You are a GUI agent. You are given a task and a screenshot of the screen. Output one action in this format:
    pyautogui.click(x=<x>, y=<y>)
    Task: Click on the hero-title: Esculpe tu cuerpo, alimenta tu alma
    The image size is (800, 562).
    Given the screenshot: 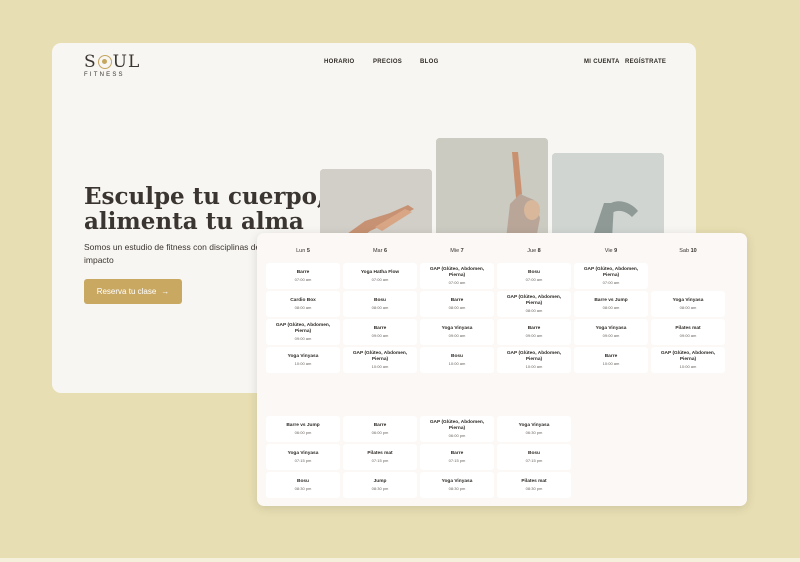 What is the action you would take?
    pyautogui.click(x=204, y=209)
    